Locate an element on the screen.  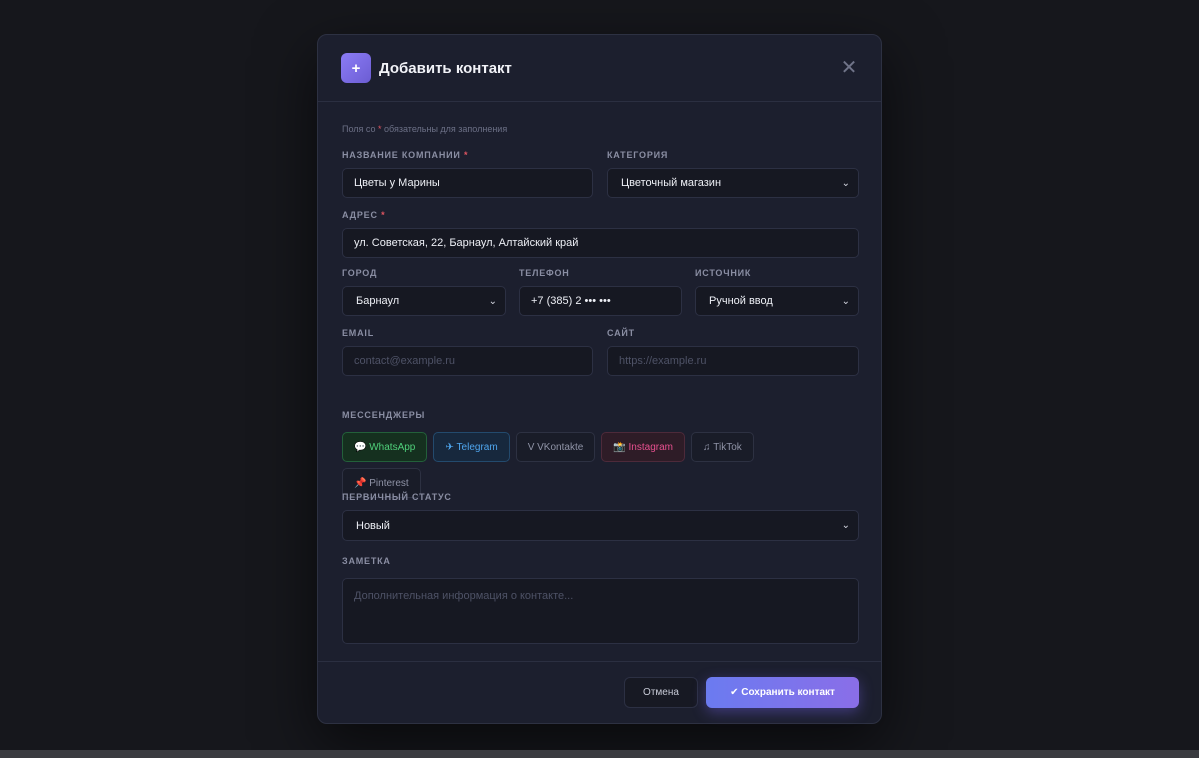
email-label: Email is located at coordinates (358, 333).